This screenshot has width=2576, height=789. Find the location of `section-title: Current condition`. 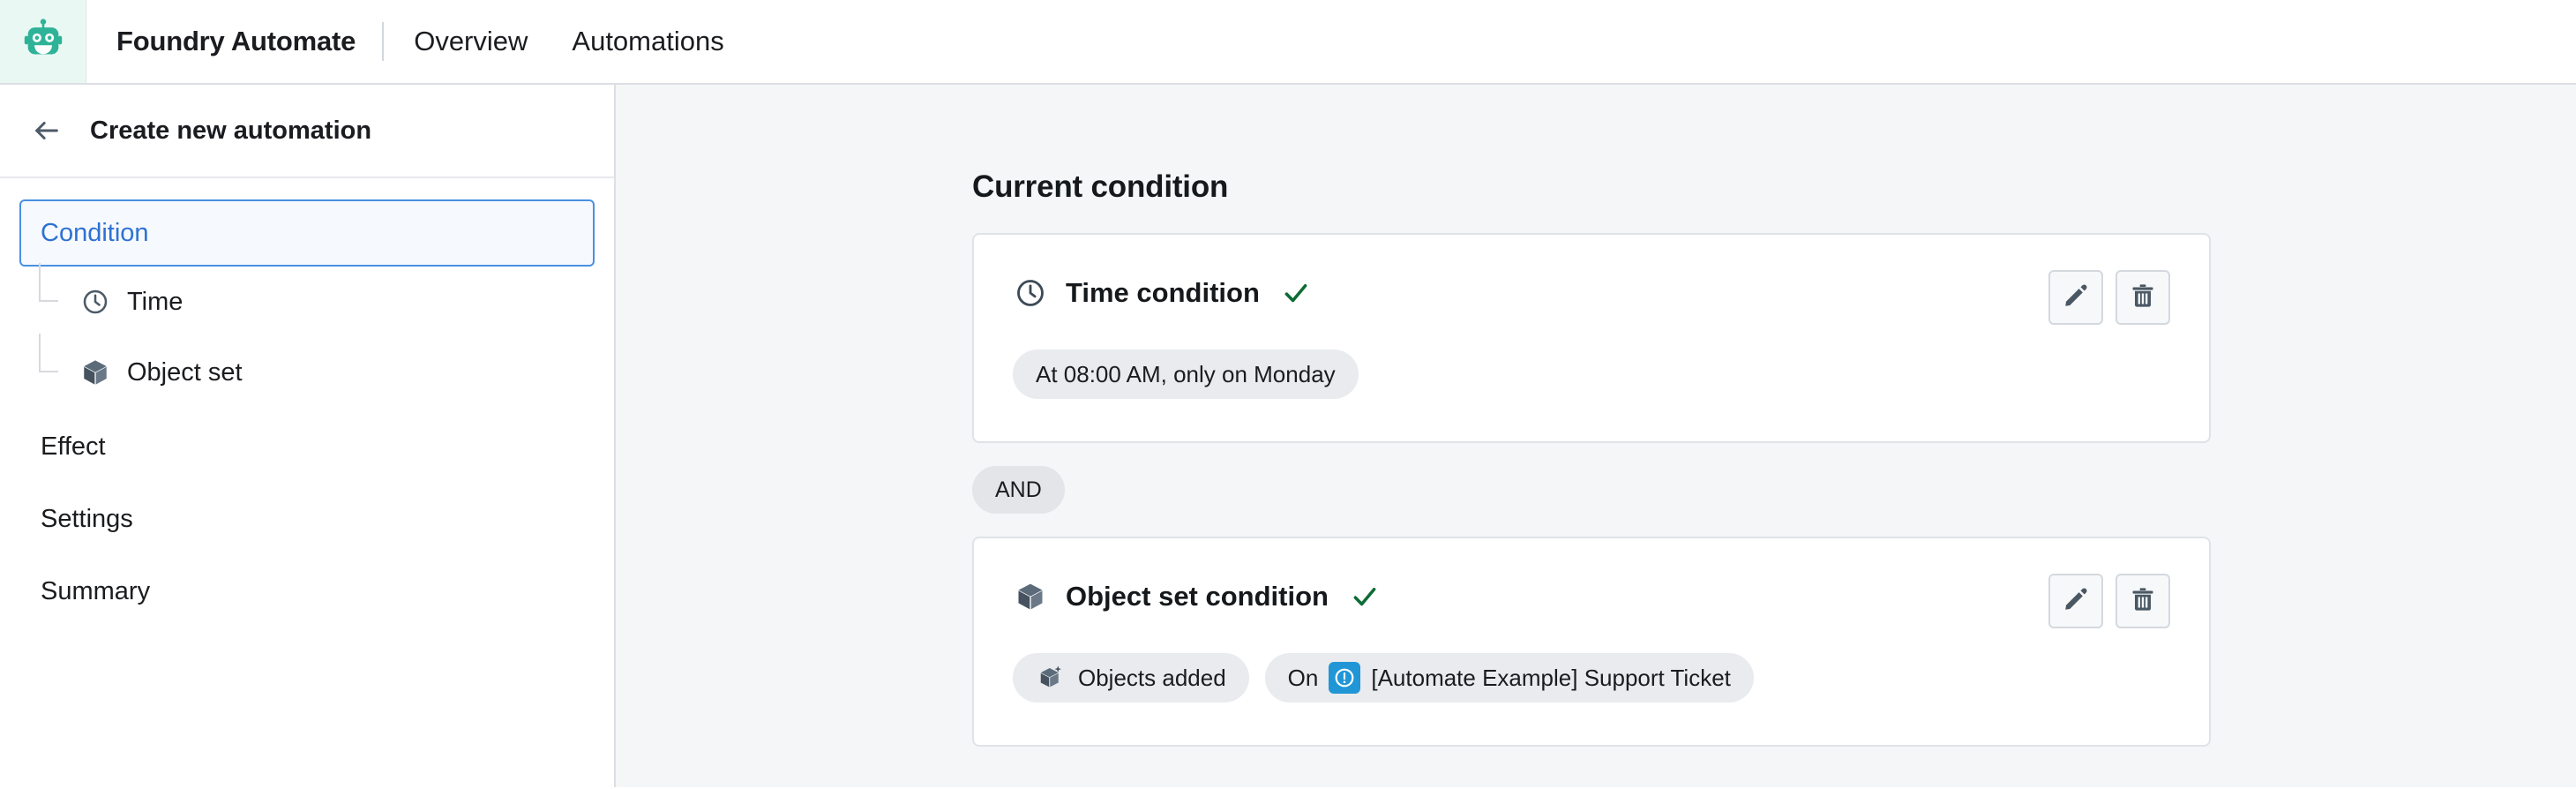

section-title: Current condition is located at coordinates (1101, 186).